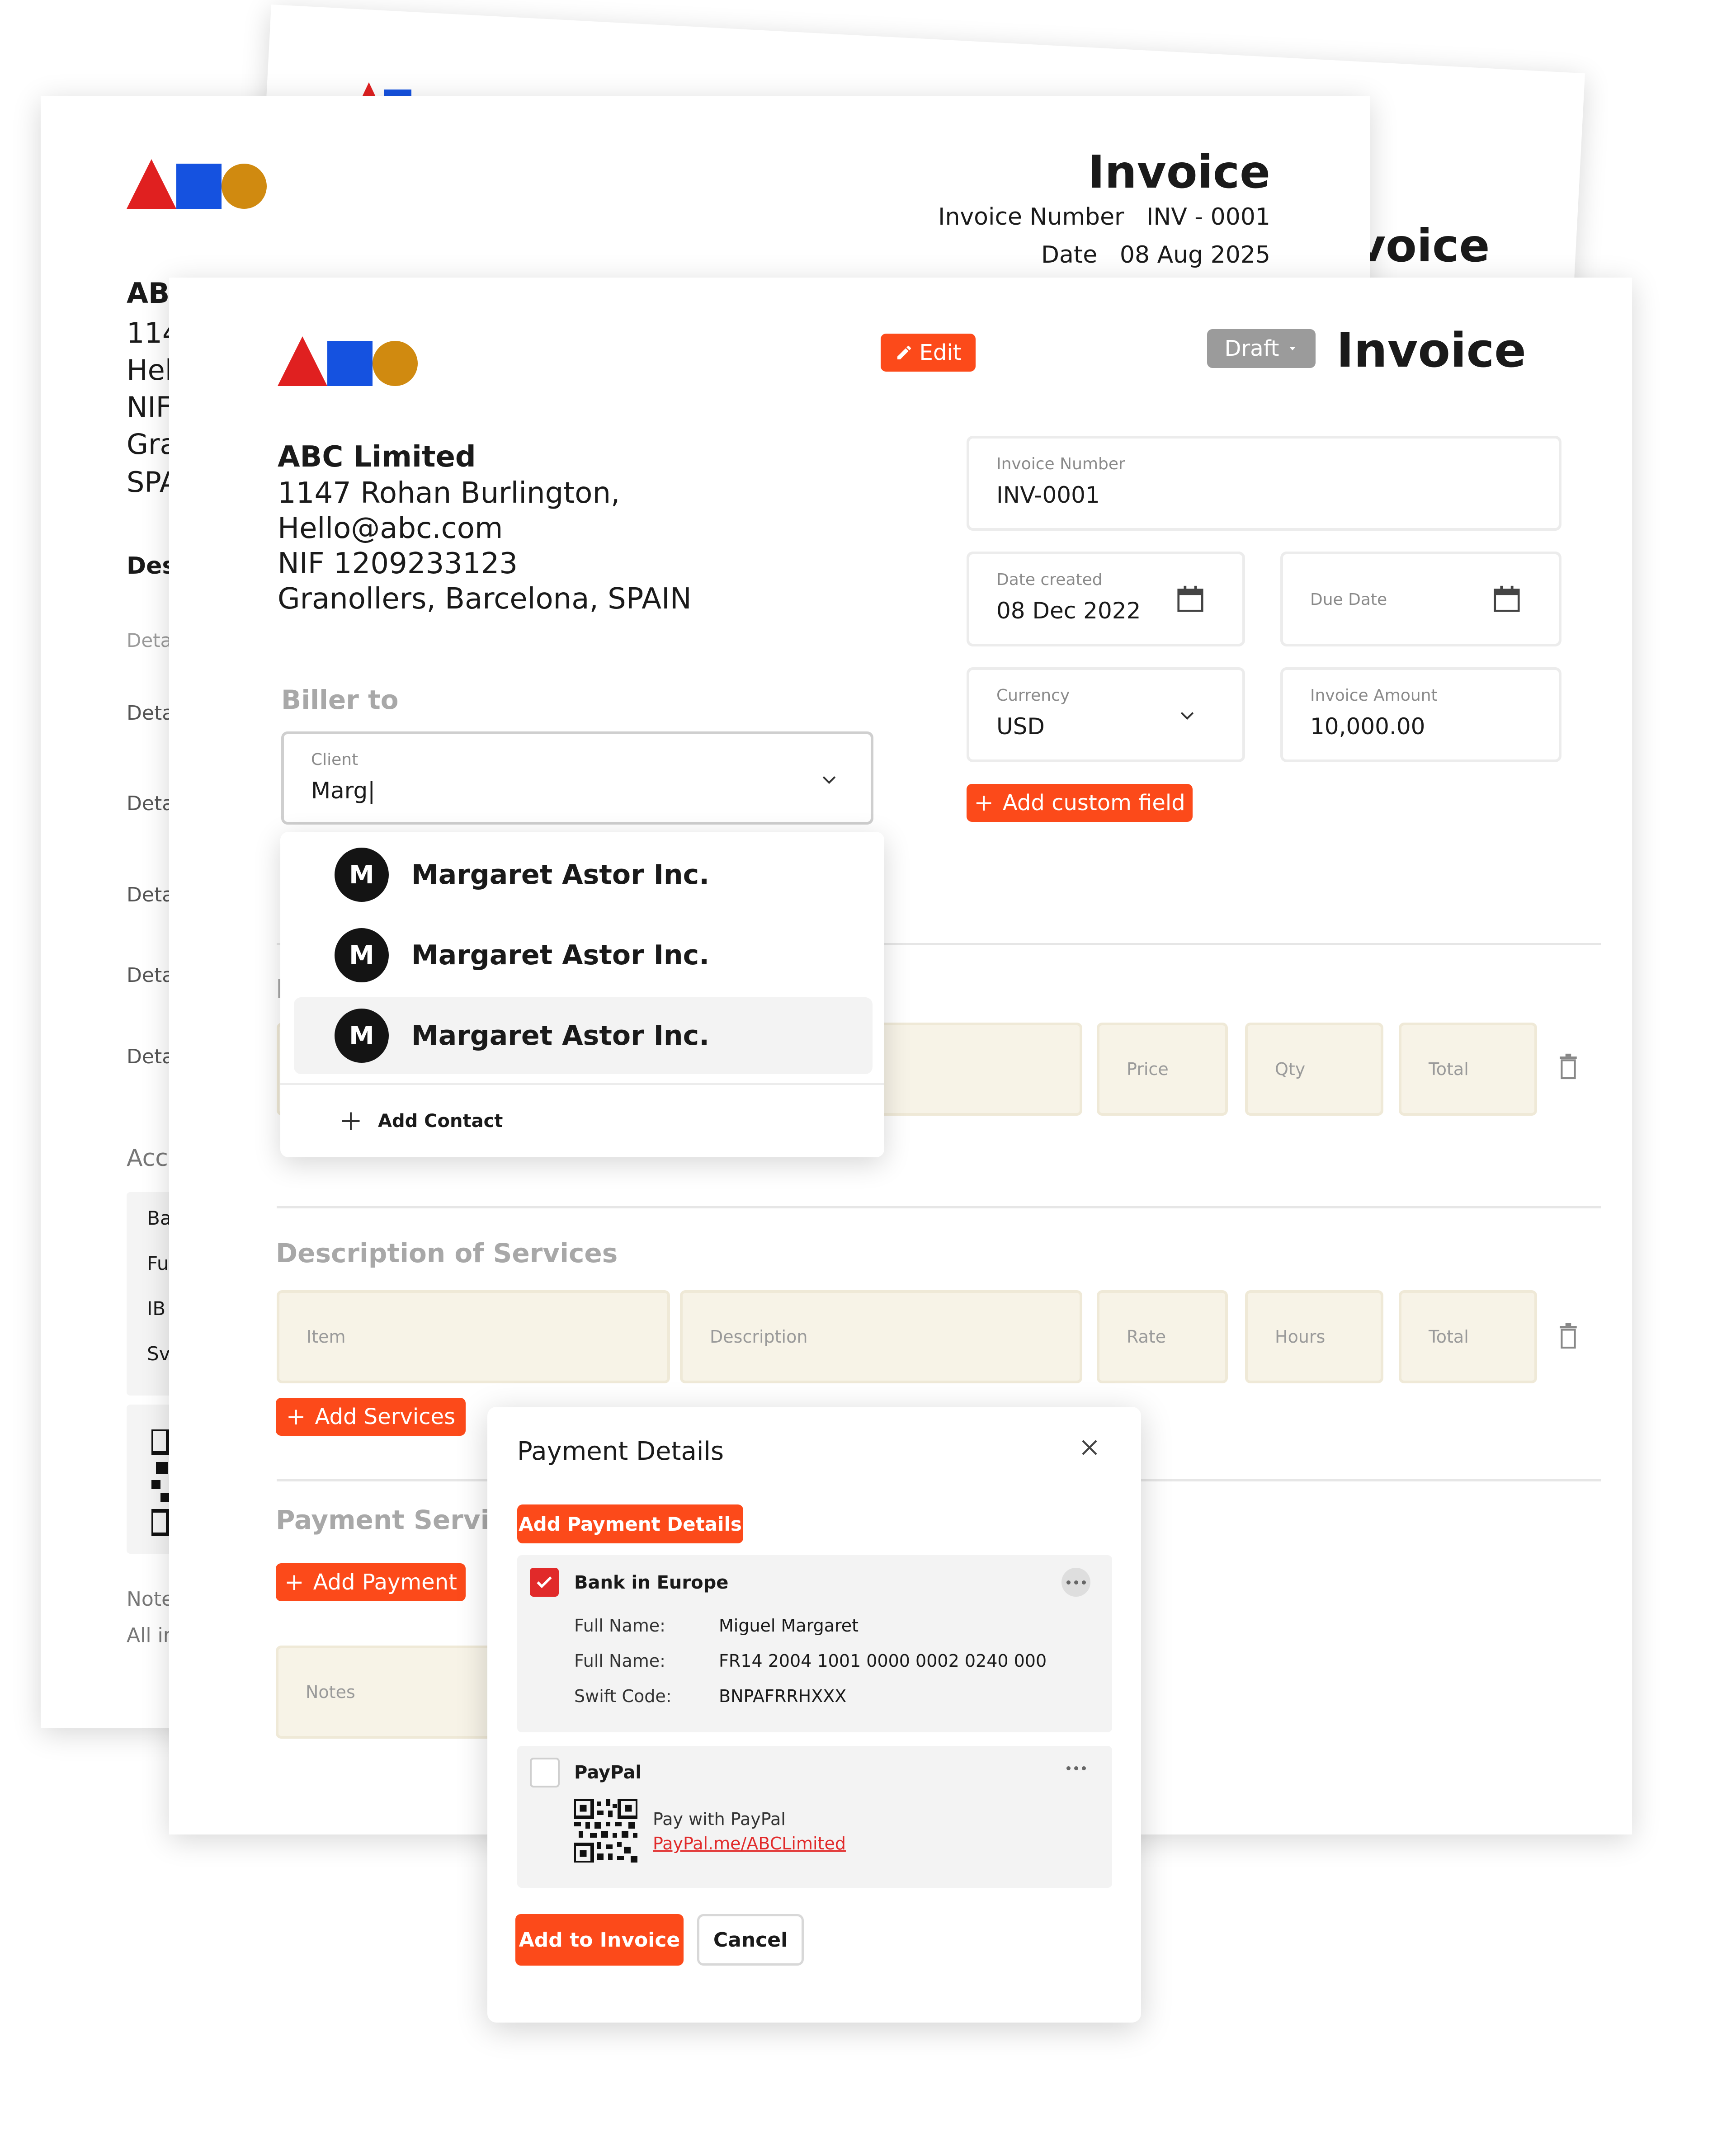 This screenshot has width=1736, height=2141. Describe the element at coordinates (385, 1582) in the screenshot. I see `add-payment-label: Add Payment` at that location.